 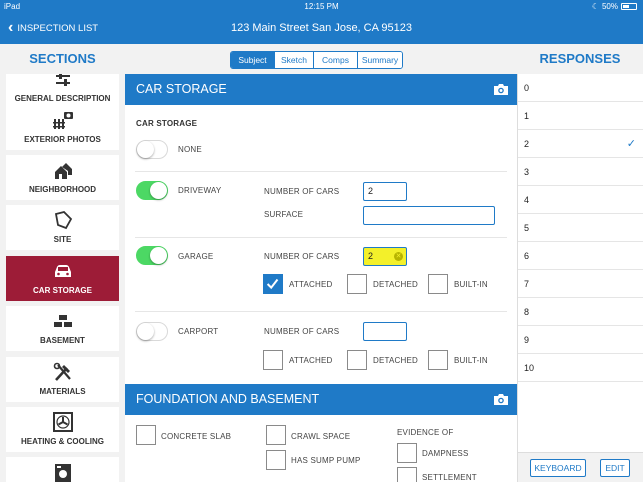 What do you see at coordinates (302, 331) in the screenshot?
I see `carport-cars-label: NUMBER OF CARS` at bounding box center [302, 331].